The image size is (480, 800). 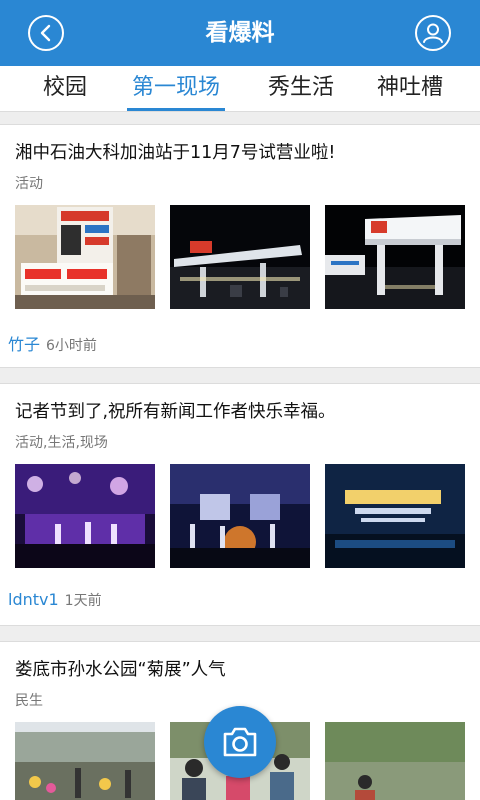 I want to click on tab-campus: 校园, so click(x=65, y=89).